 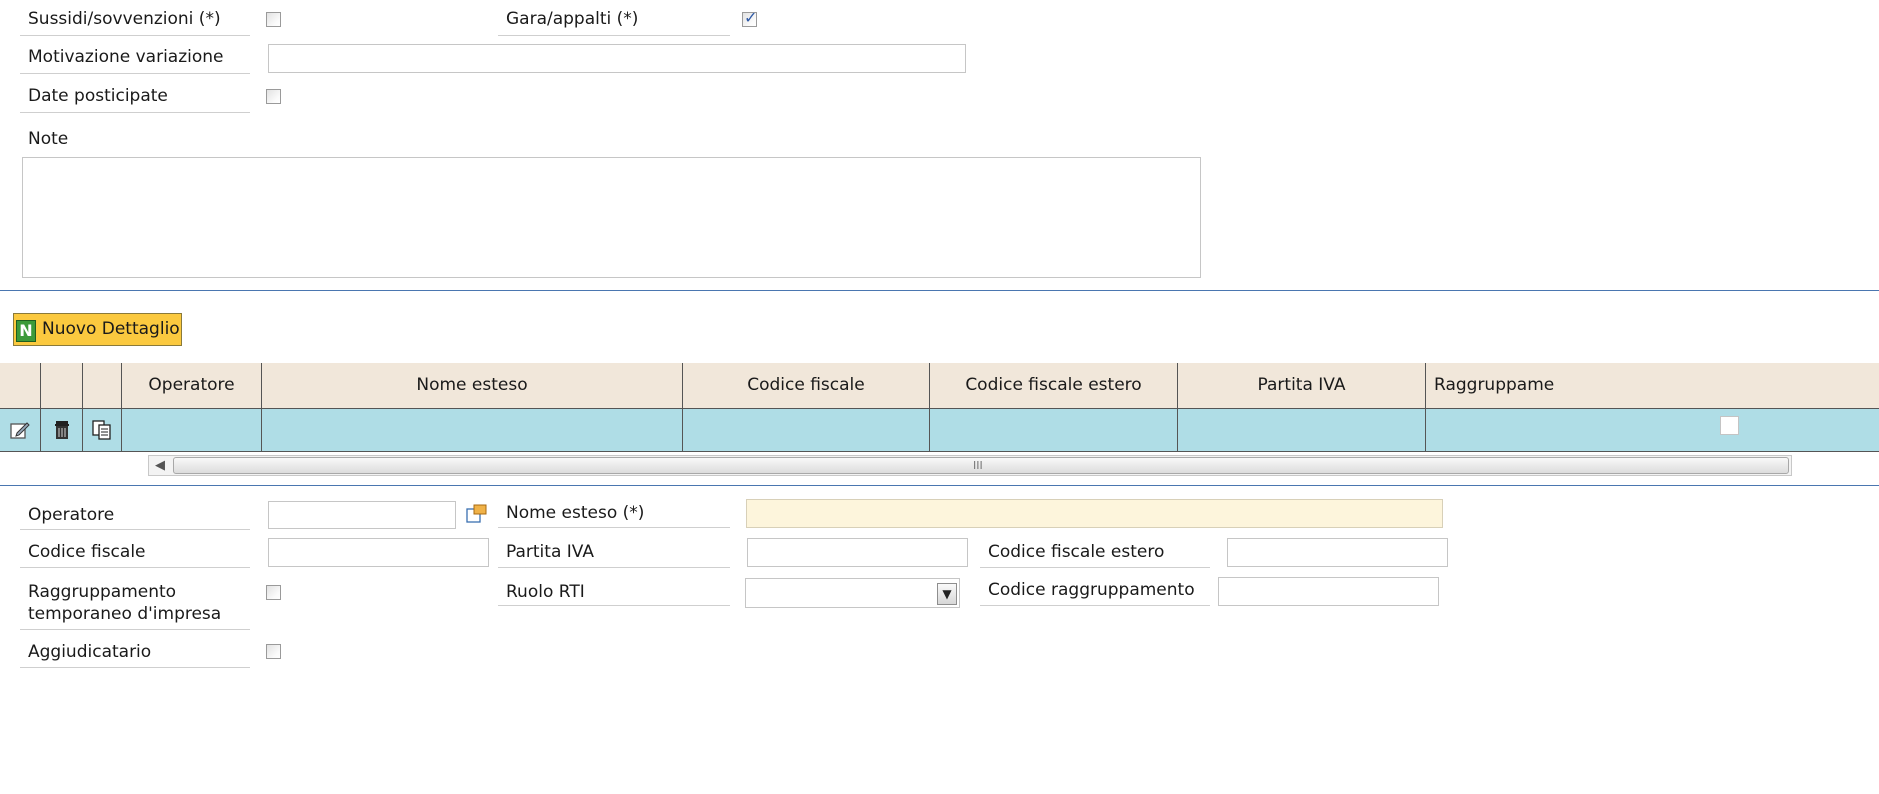 I want to click on motivazione-label: Motivazione variazione, so click(x=126, y=57).